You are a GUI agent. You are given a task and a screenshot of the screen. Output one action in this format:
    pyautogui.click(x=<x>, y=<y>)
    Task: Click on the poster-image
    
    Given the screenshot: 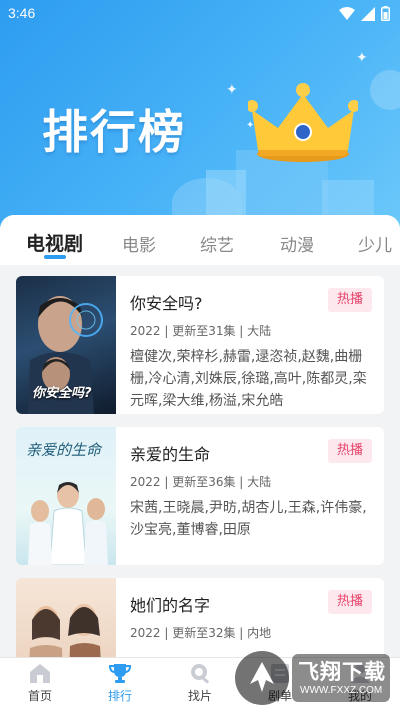 What is the action you would take?
    pyautogui.click(x=66, y=617)
    